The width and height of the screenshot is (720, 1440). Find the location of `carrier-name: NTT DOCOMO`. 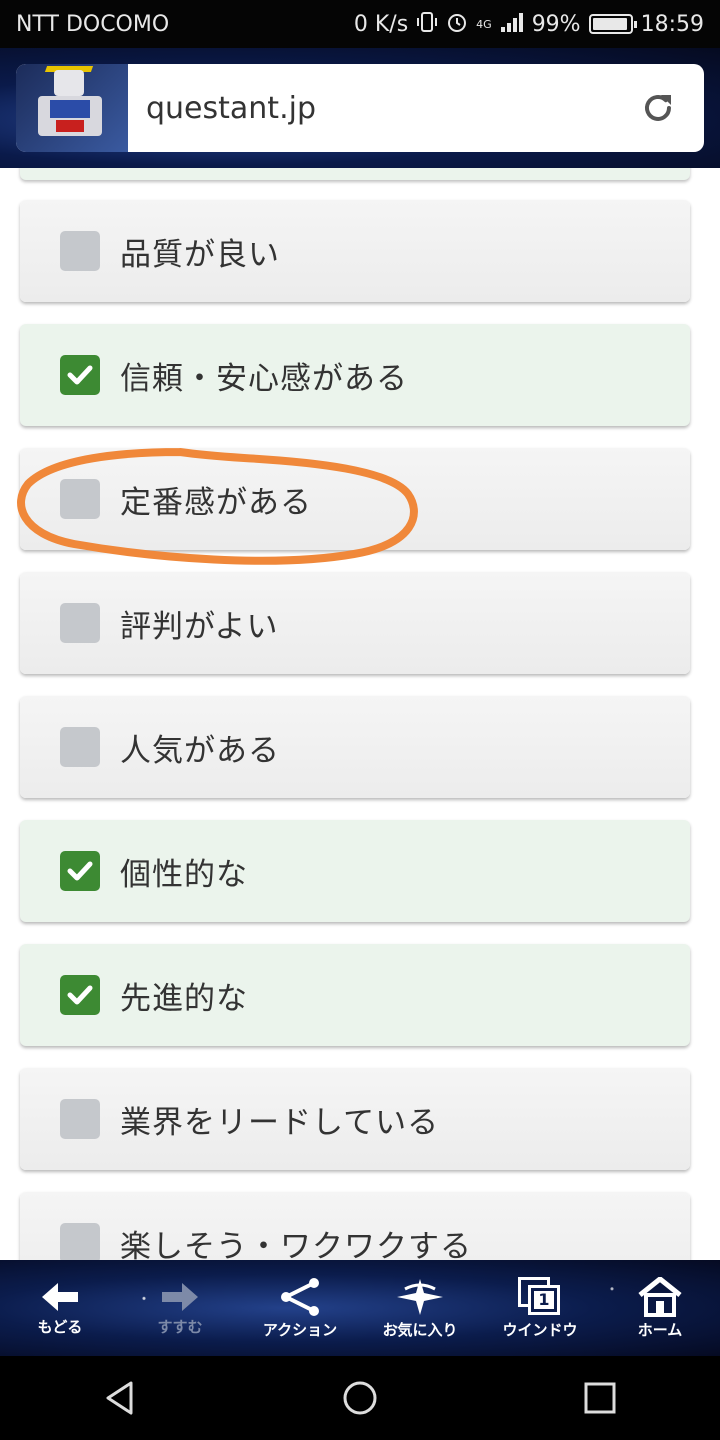

carrier-name: NTT DOCOMO is located at coordinates (93, 24).